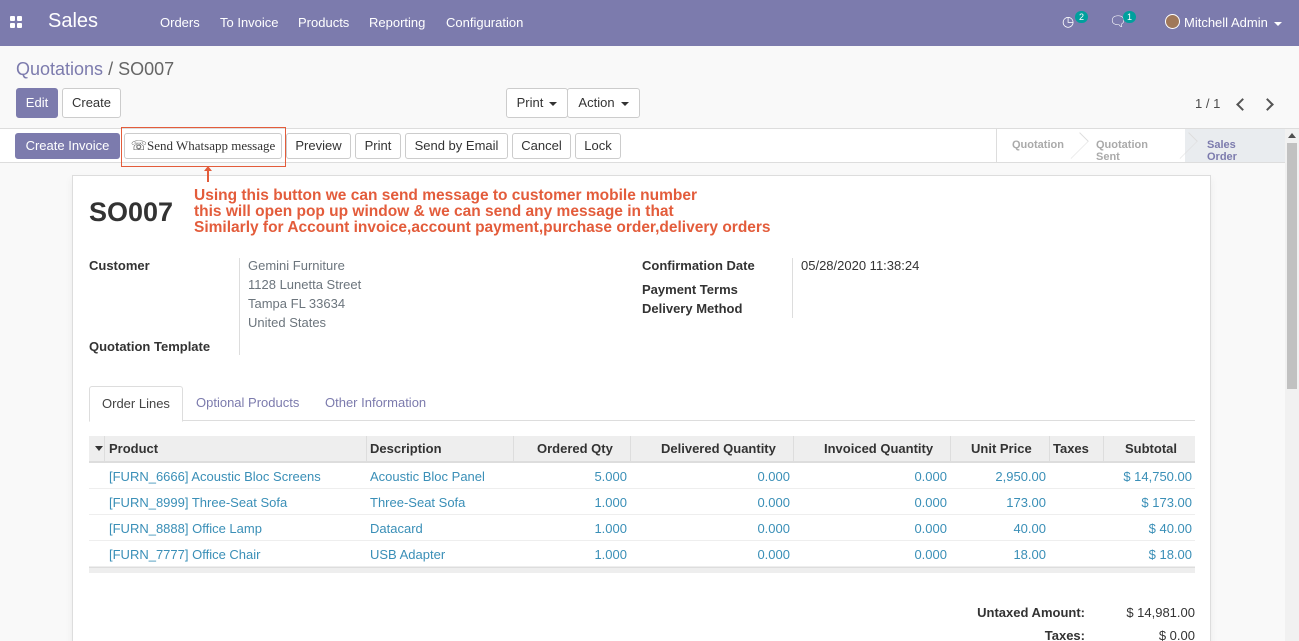  Describe the element at coordinates (133, 448) in the screenshot. I see `col-product: Product` at that location.